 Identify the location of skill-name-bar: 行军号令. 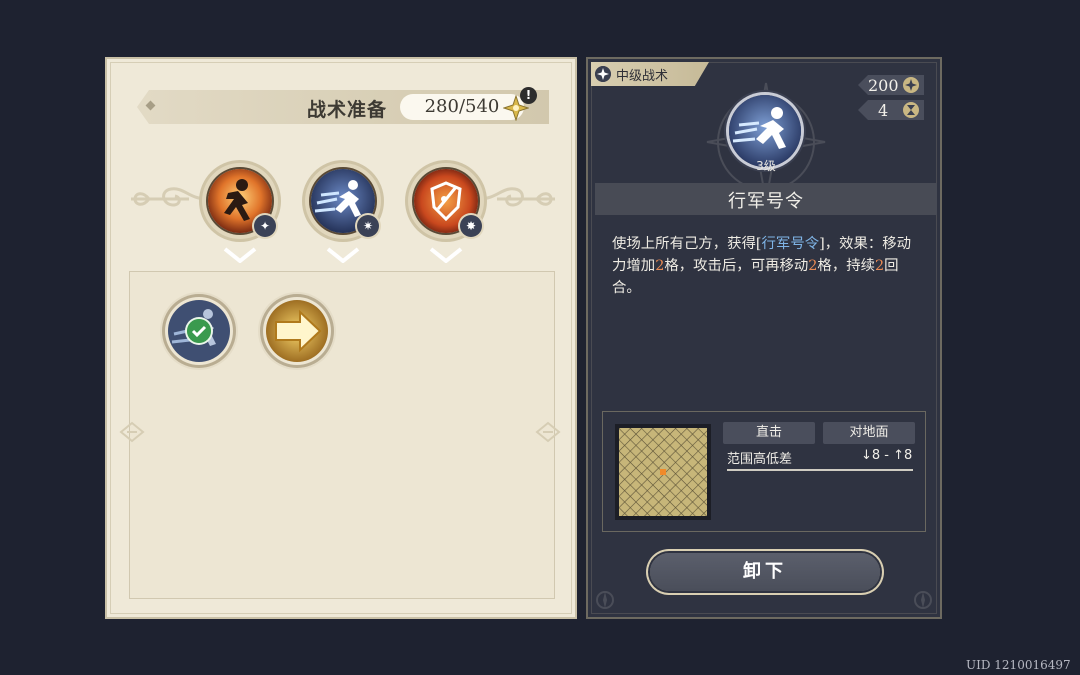
(766, 199).